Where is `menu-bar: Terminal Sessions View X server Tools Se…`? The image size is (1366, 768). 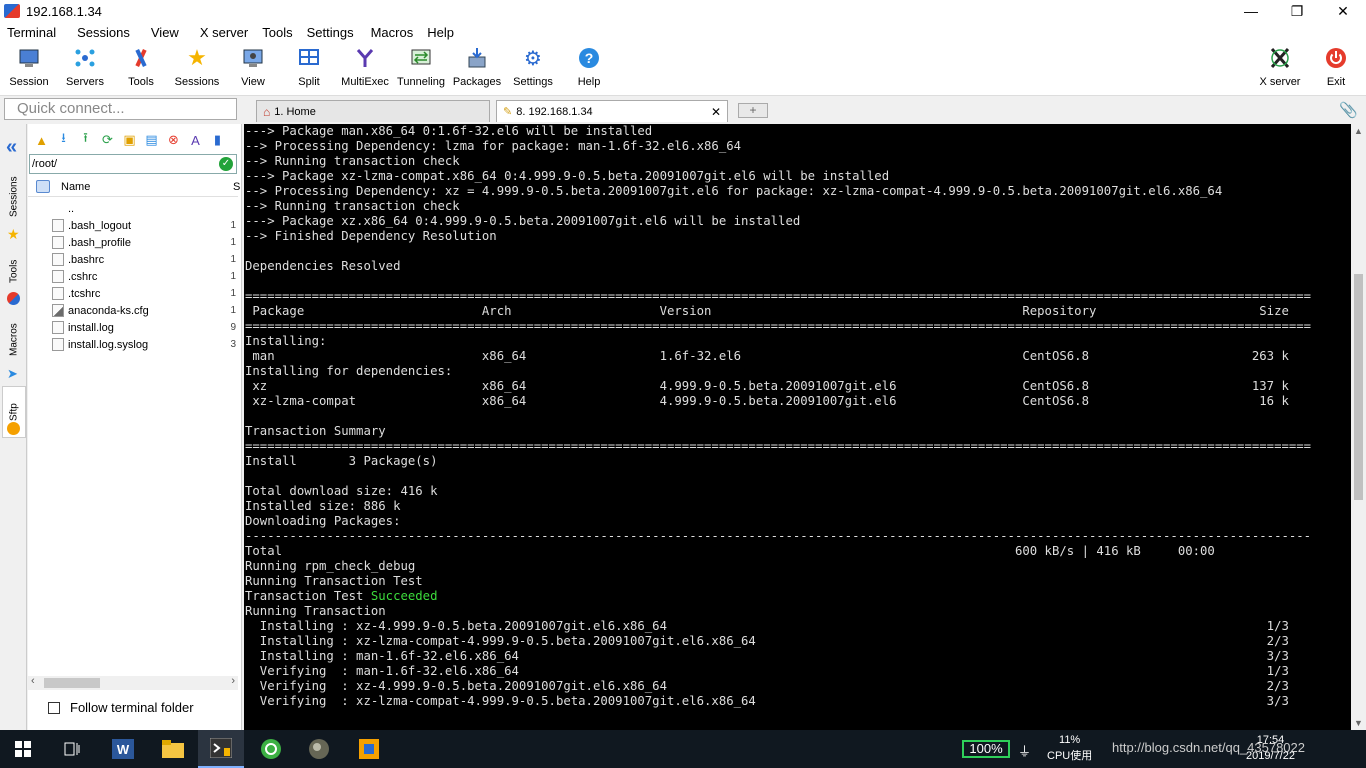
menu-bar: Terminal Sessions View X server Tools Se… is located at coordinates (683, 32).